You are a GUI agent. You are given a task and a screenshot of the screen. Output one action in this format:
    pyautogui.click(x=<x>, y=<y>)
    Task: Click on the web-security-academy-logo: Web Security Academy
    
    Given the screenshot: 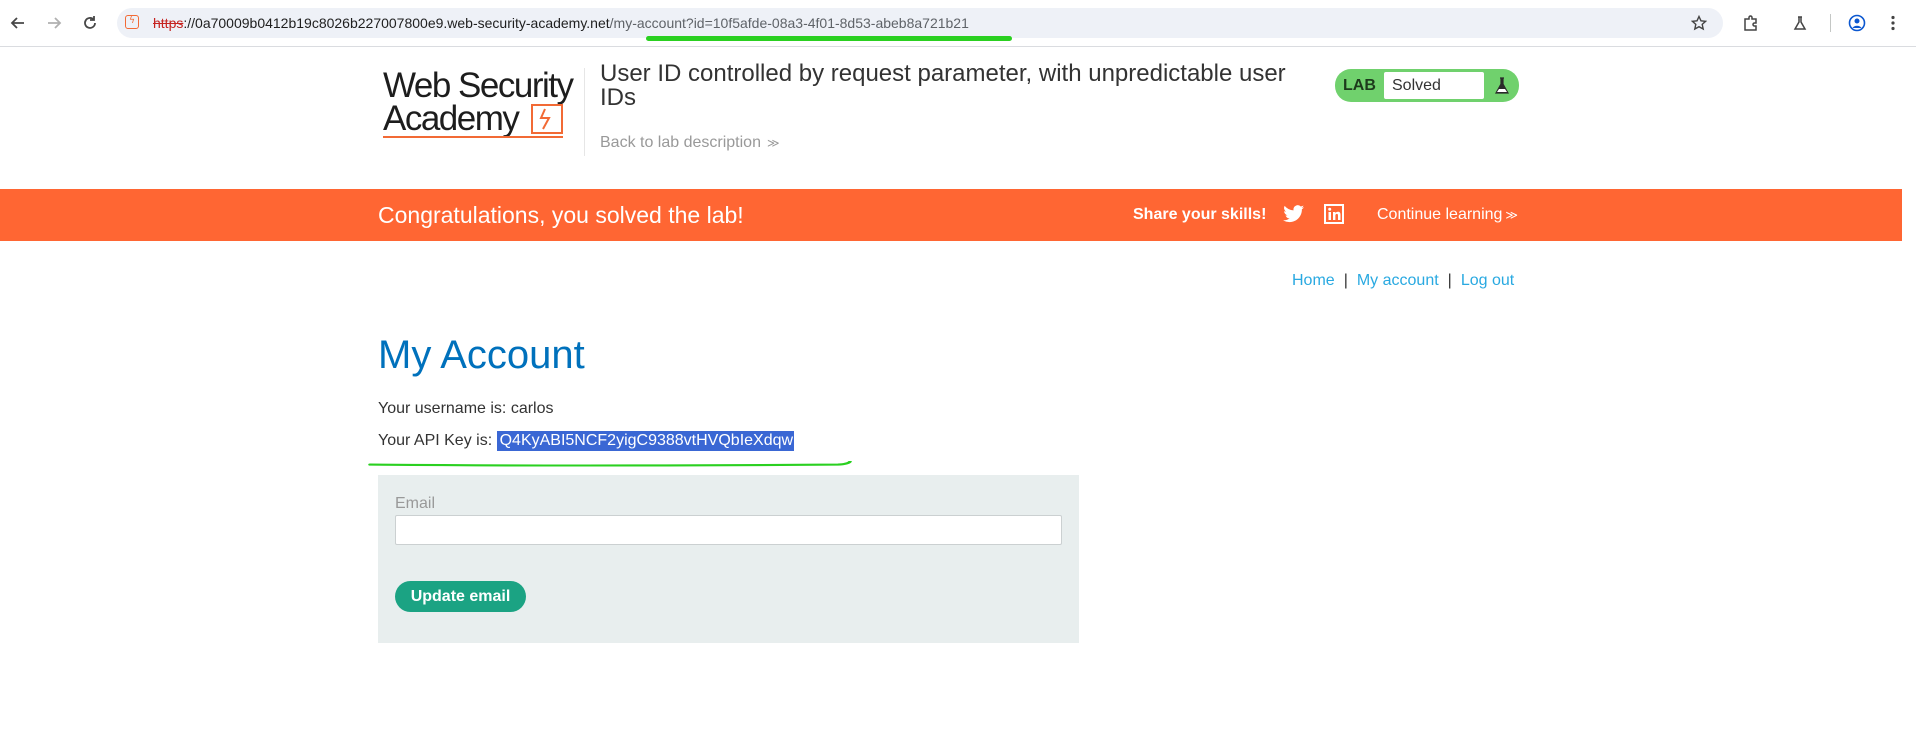 What is the action you would take?
    pyautogui.click(x=481, y=104)
    